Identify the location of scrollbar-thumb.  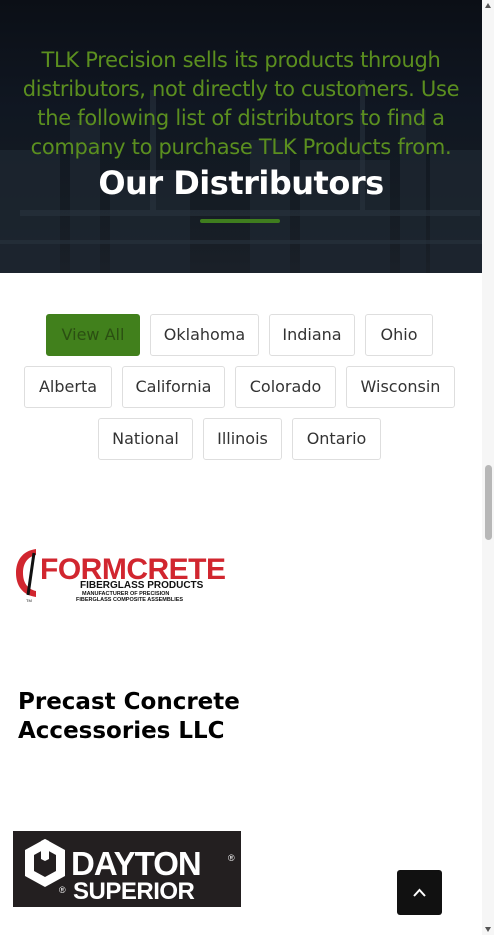
(488, 502).